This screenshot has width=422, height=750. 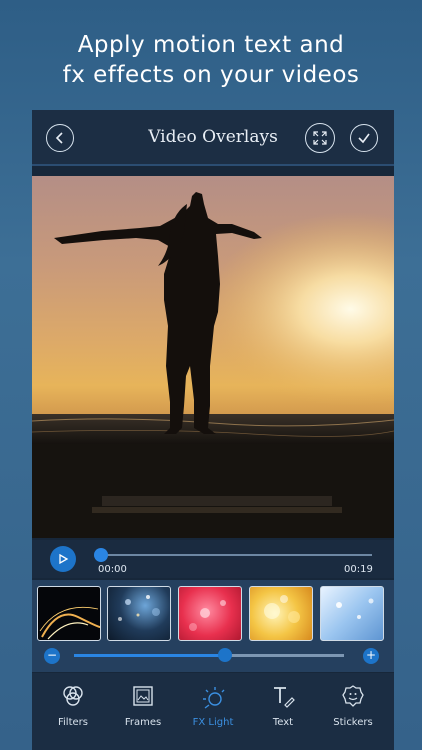 I want to click on tab-label-text: Text, so click(x=283, y=722).